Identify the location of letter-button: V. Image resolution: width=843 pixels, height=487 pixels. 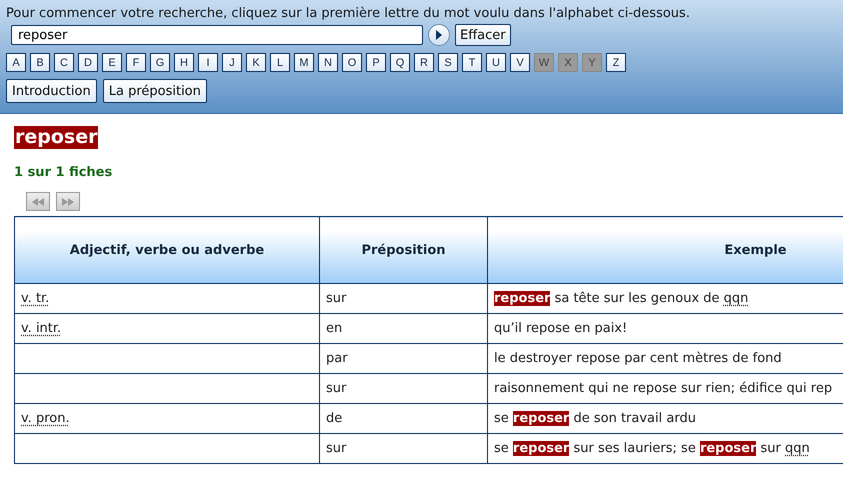
(520, 62).